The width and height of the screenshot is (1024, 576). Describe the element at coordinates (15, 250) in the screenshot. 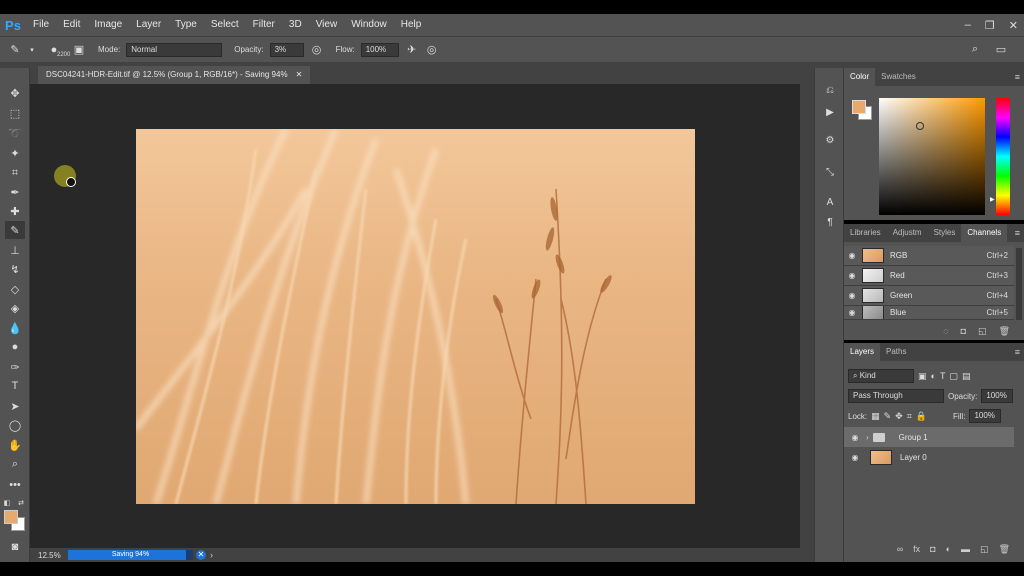

I see `stamp-tool-icon: ⊥` at that location.